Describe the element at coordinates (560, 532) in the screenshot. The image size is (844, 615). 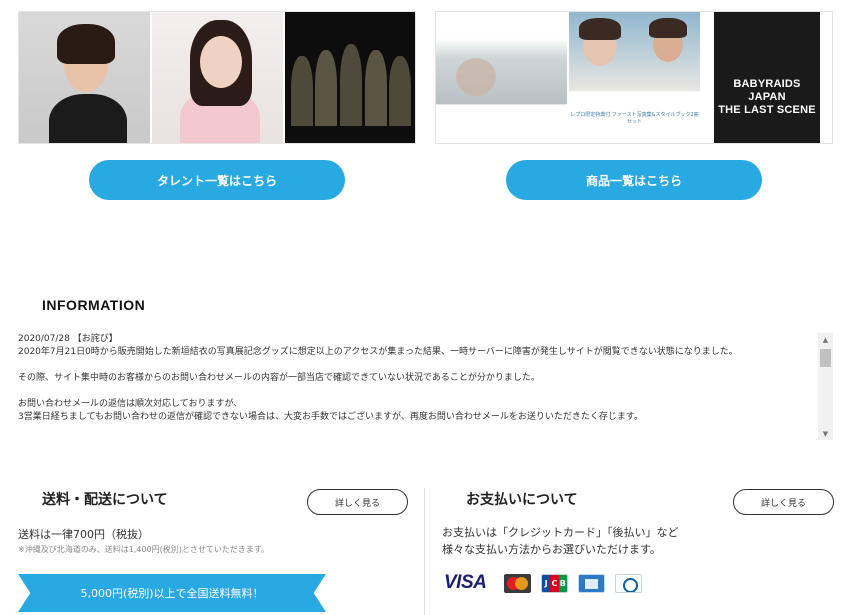
I see `payment-line-1: お支払いは「クレジットカード」「後払い」など` at that location.